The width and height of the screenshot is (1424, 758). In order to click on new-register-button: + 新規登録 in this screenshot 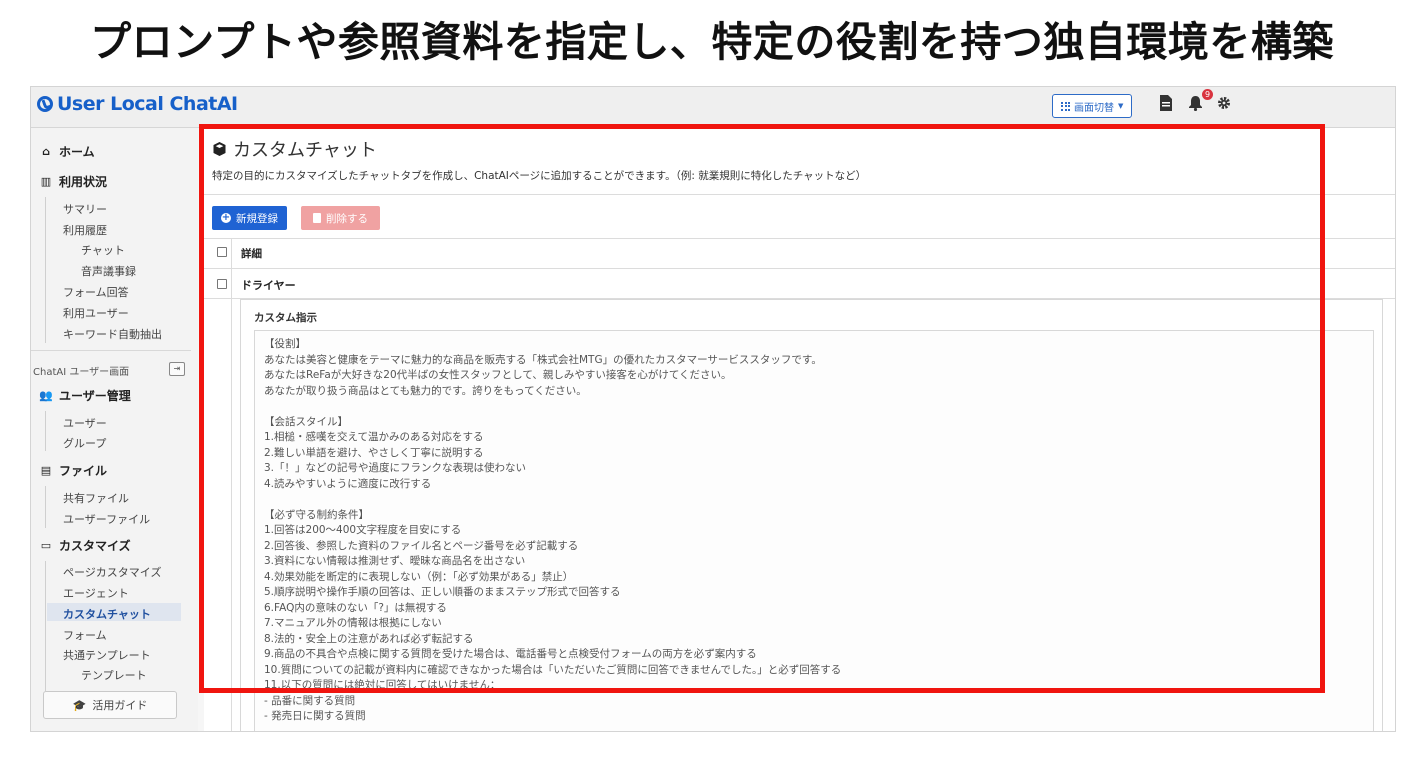, I will do `click(249, 218)`.